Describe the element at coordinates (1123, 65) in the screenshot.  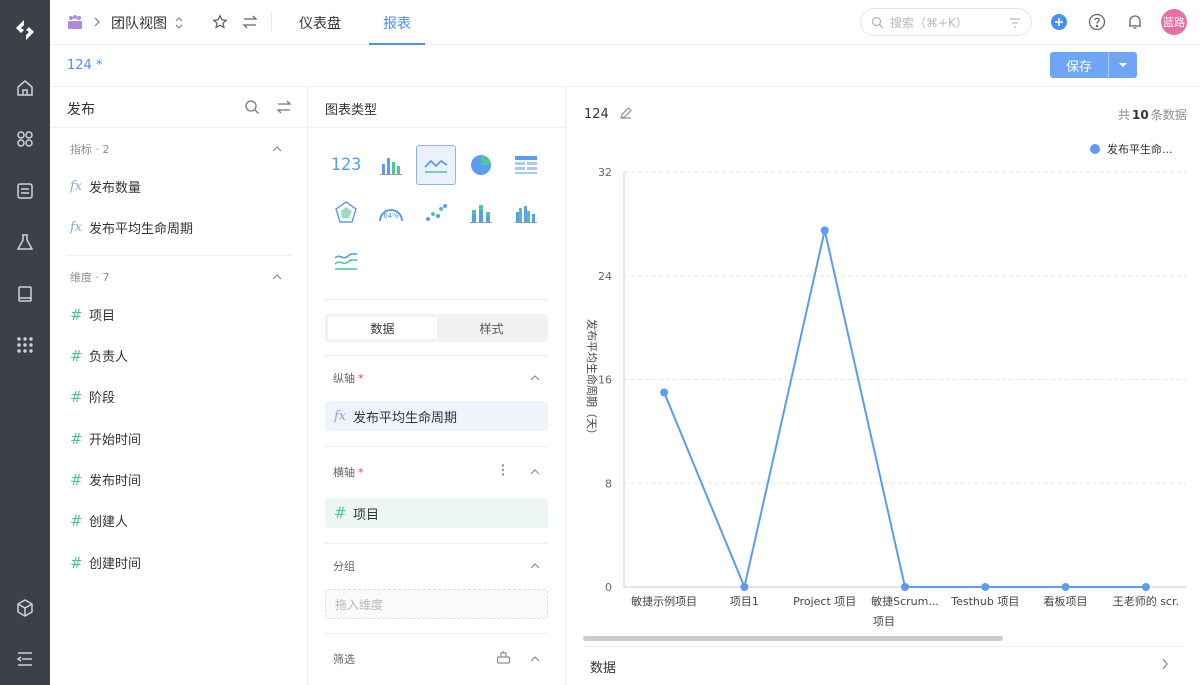
I see `save-dropdown-icon` at that location.